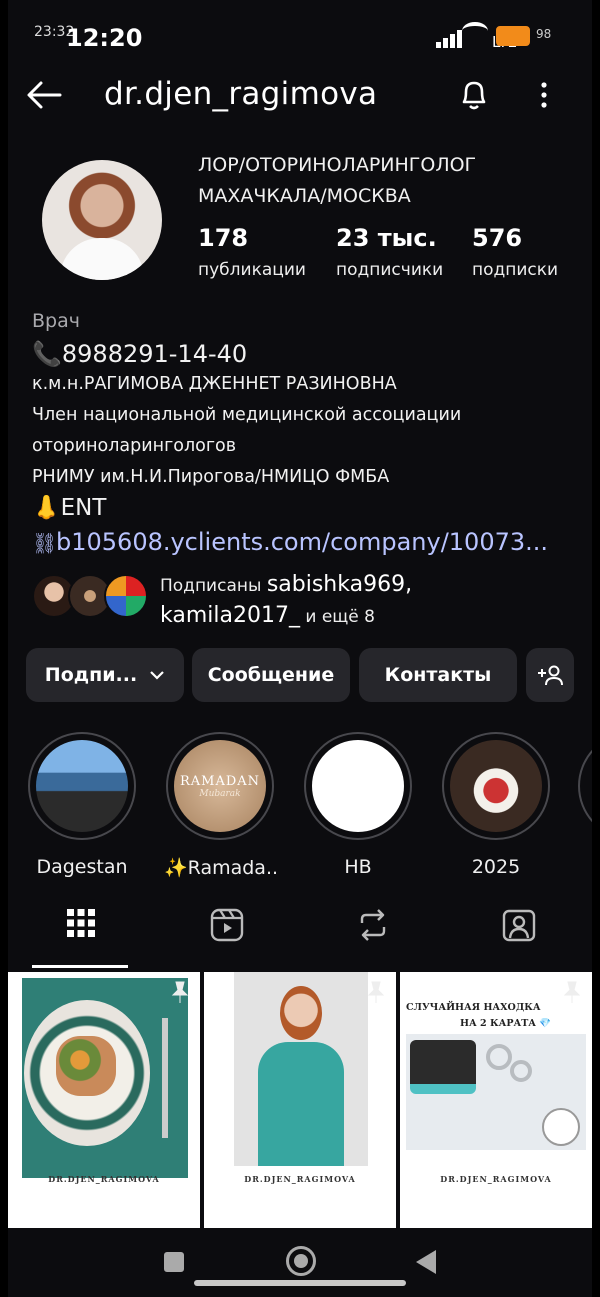  I want to click on bio-specialty: ЛОР/ОТОРИНОЛАРИНГОЛОГ, so click(337, 165).